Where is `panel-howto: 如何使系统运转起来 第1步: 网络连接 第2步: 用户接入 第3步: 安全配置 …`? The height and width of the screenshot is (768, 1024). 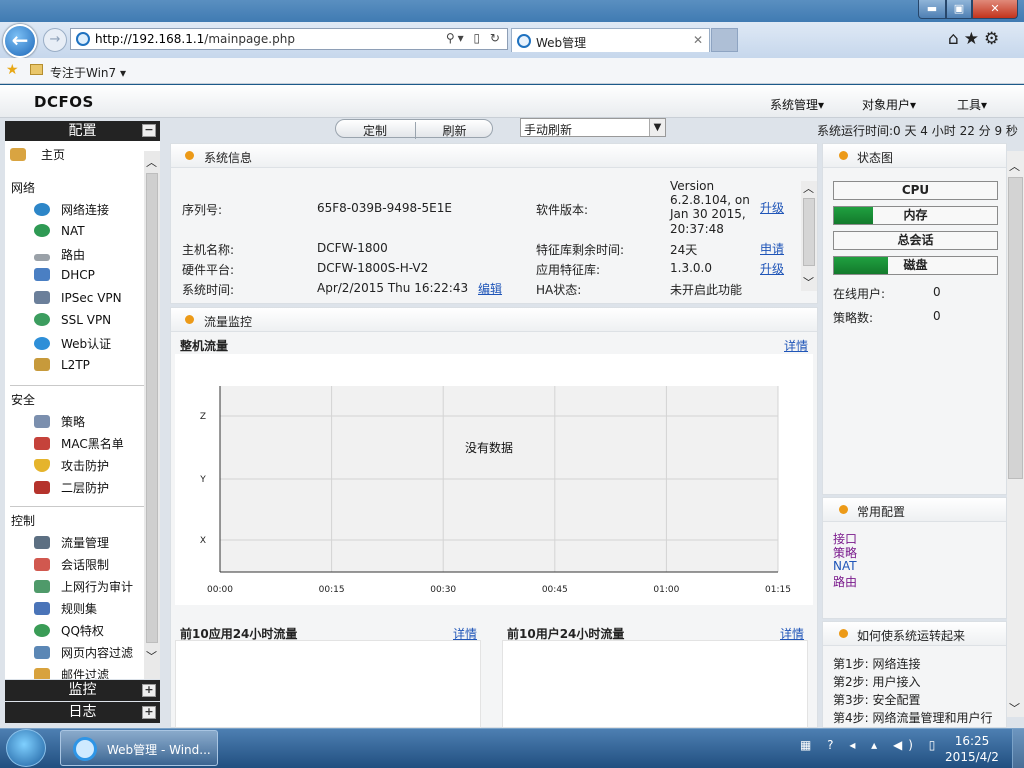
panel-howto: 如何使系统运转起来 第1步: 网络连接 第2步: 用户接入 第3步: 安全配置 … is located at coordinates (914, 674).